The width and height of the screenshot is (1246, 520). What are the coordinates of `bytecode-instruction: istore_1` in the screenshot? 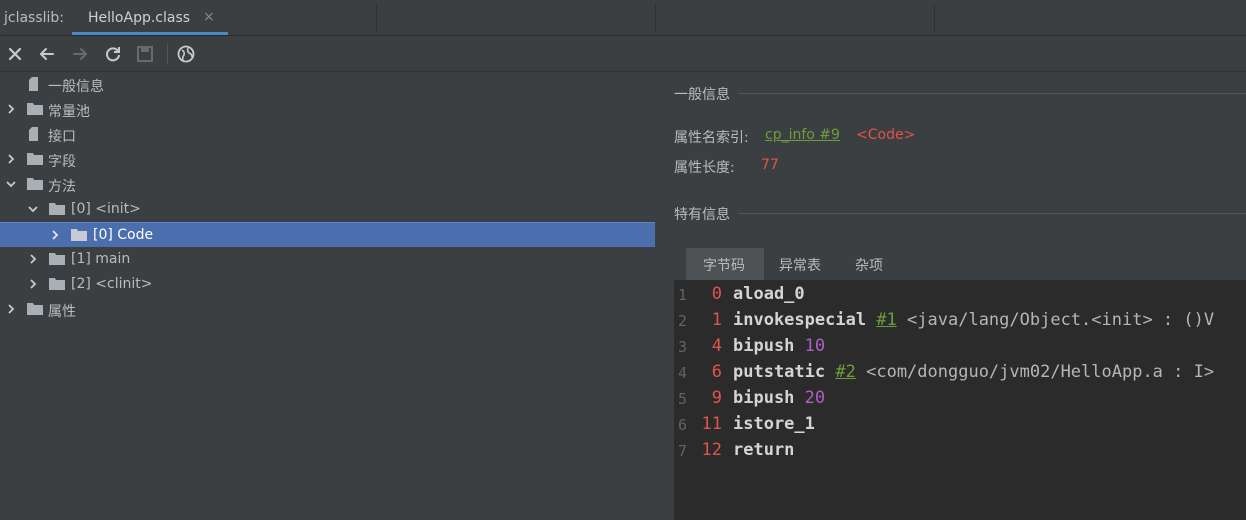 It's located at (774, 424).